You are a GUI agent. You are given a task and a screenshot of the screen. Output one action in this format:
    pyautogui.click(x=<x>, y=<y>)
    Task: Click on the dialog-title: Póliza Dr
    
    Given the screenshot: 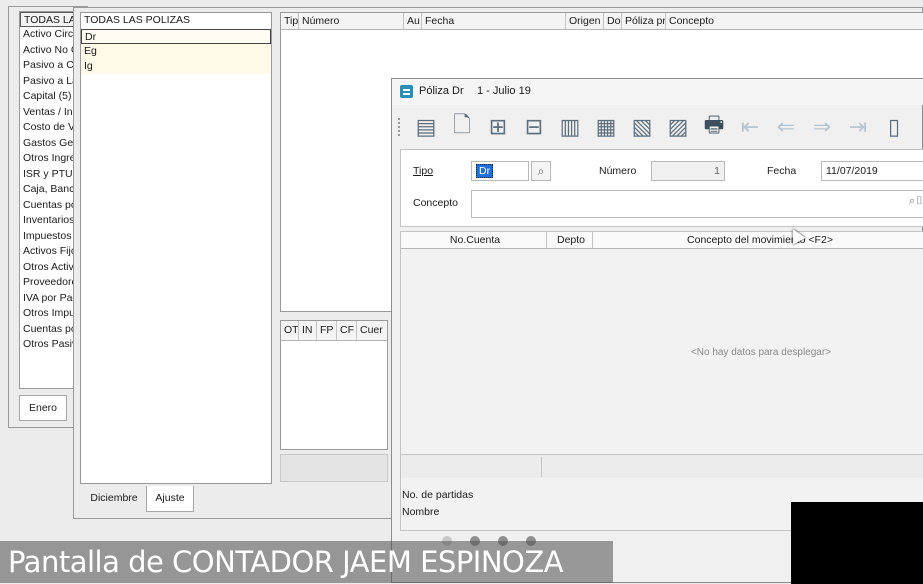 What is the action you would take?
    pyautogui.click(x=441, y=91)
    